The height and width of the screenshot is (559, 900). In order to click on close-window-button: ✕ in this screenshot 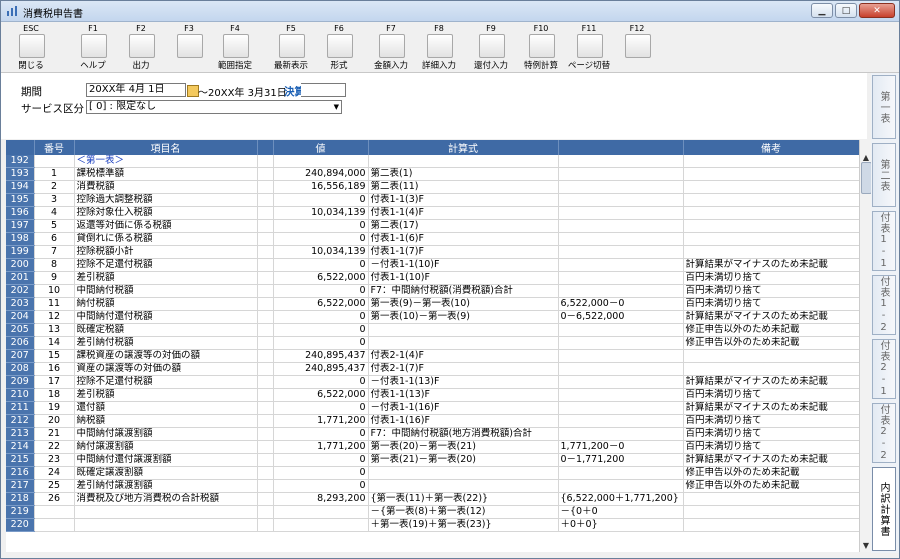, I will do `click(877, 10)`.